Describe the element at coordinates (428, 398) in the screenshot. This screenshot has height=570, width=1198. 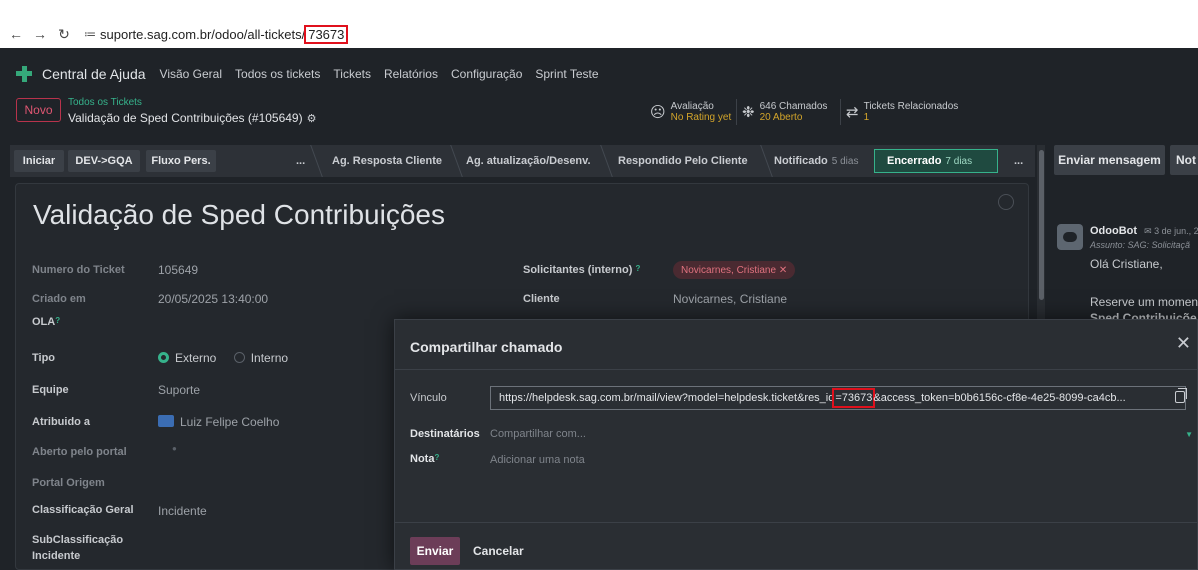
I see `vinculo-label: Vínculo` at that location.